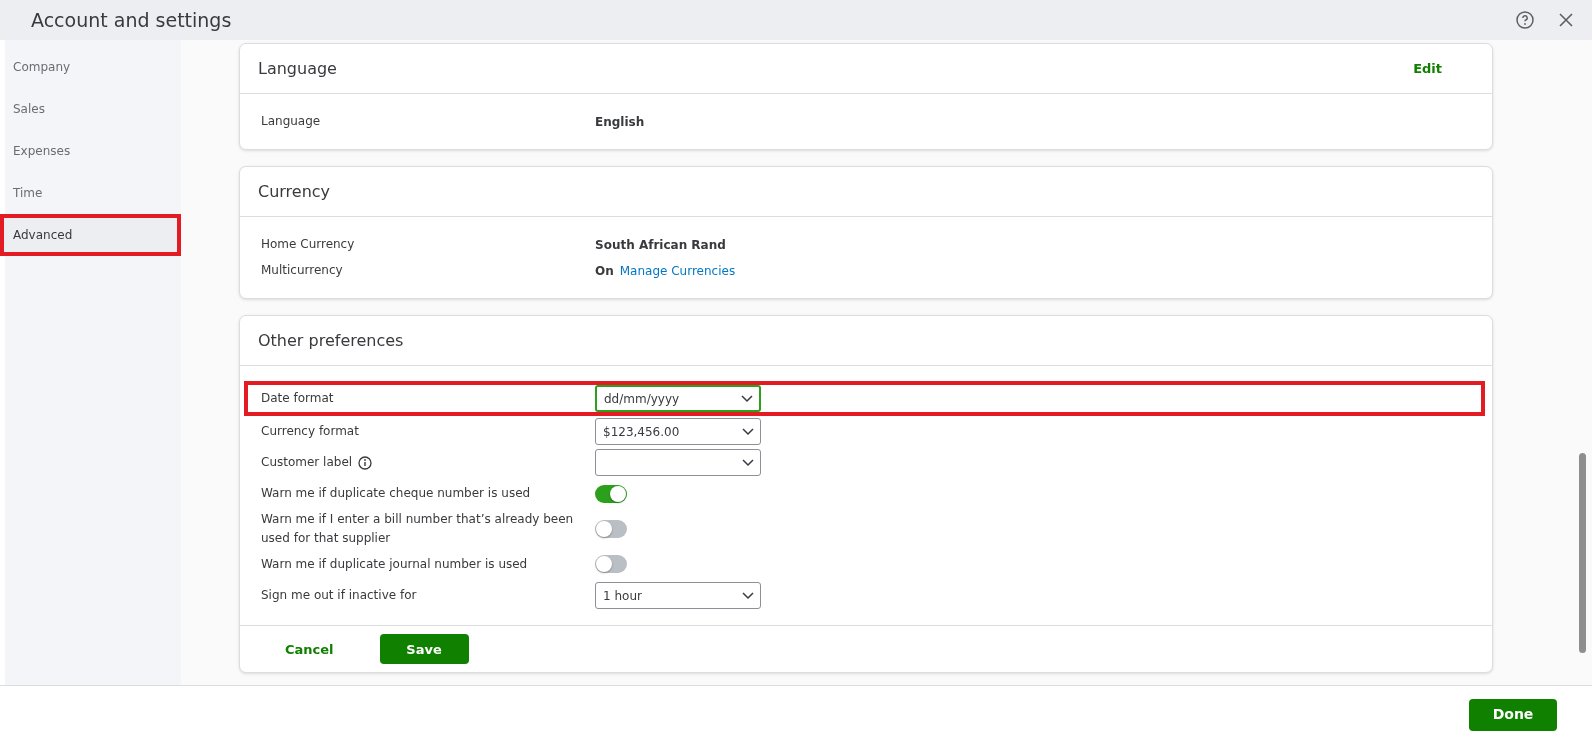  Describe the element at coordinates (291, 122) in the screenshot. I see `setting-label: Language` at that location.